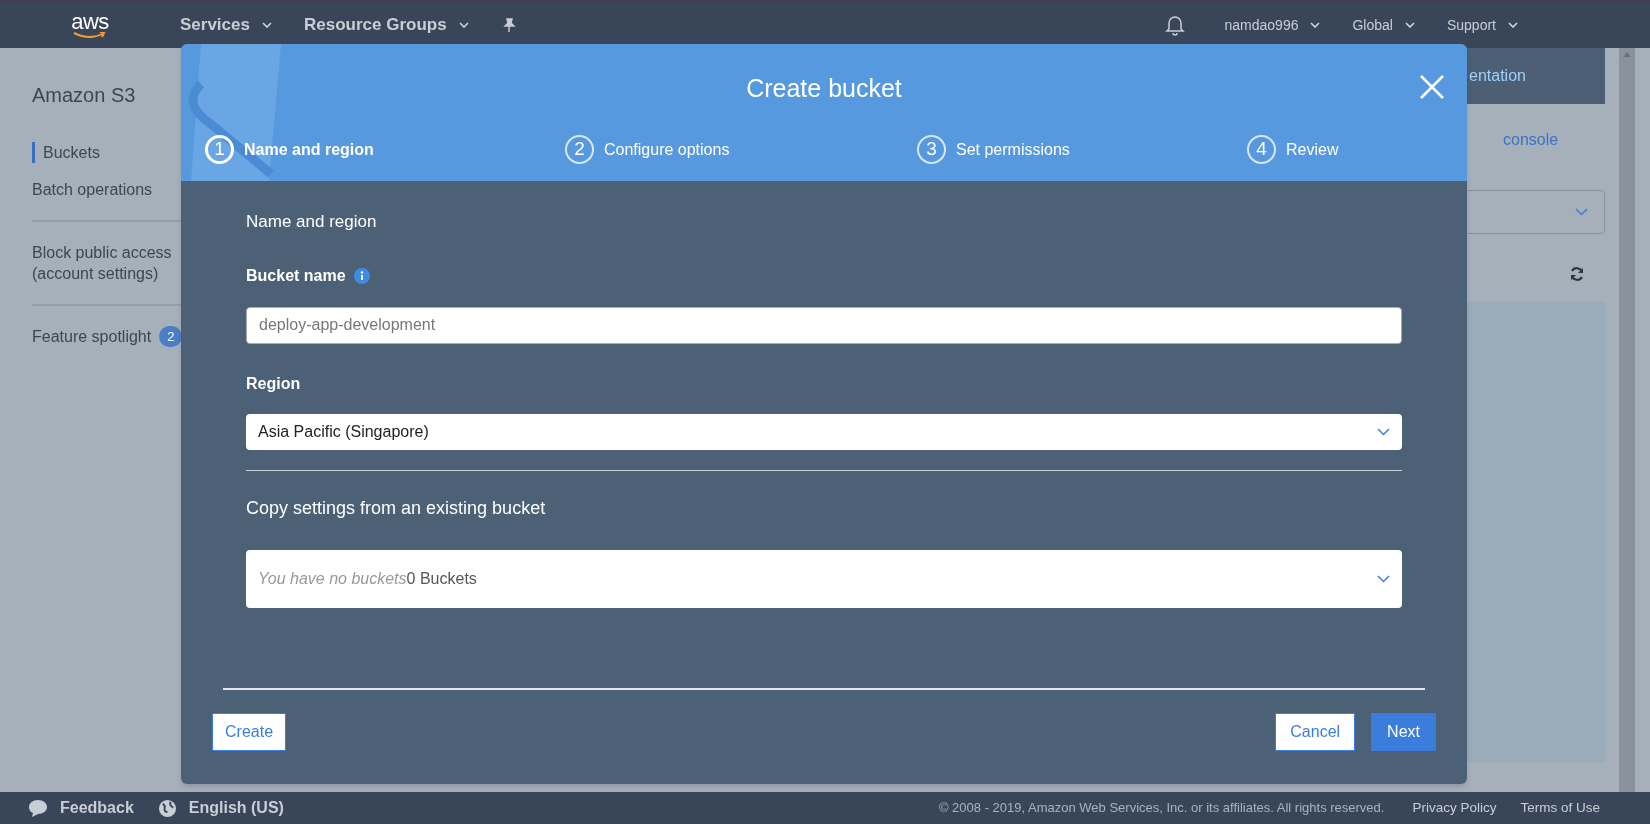  I want to click on bucket-select: You have no buckets0 Buckets, so click(824, 578).